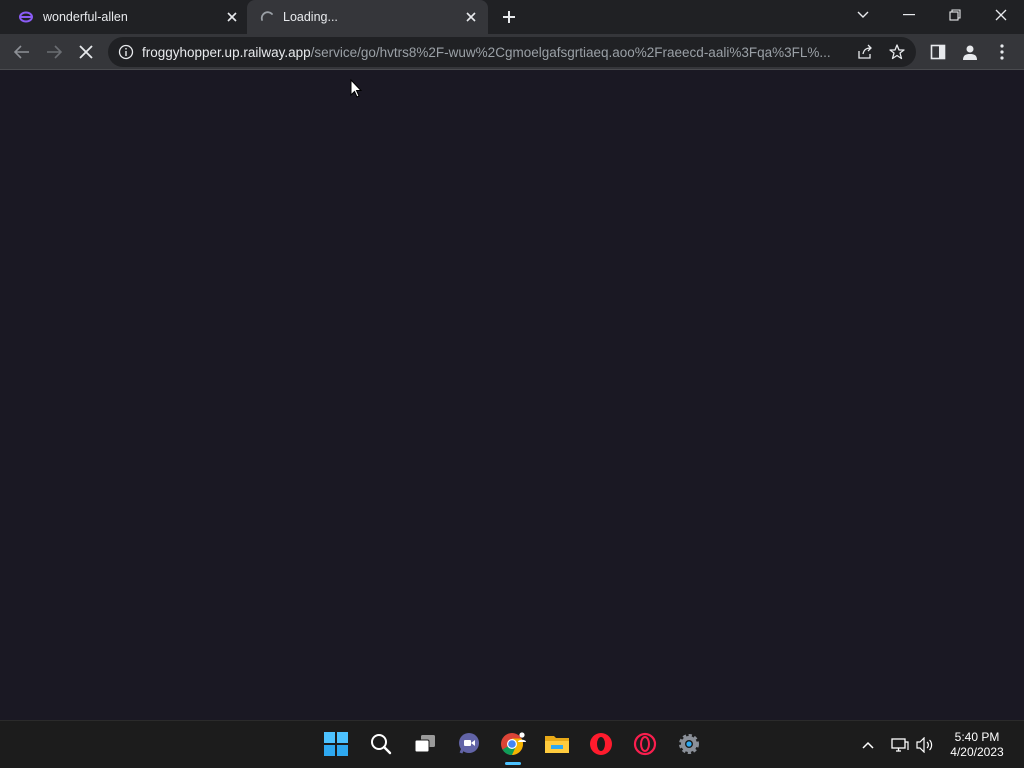 Image resolution: width=1024 pixels, height=768 pixels. Describe the element at coordinates (925, 745) in the screenshot. I see `volume-icon` at that location.